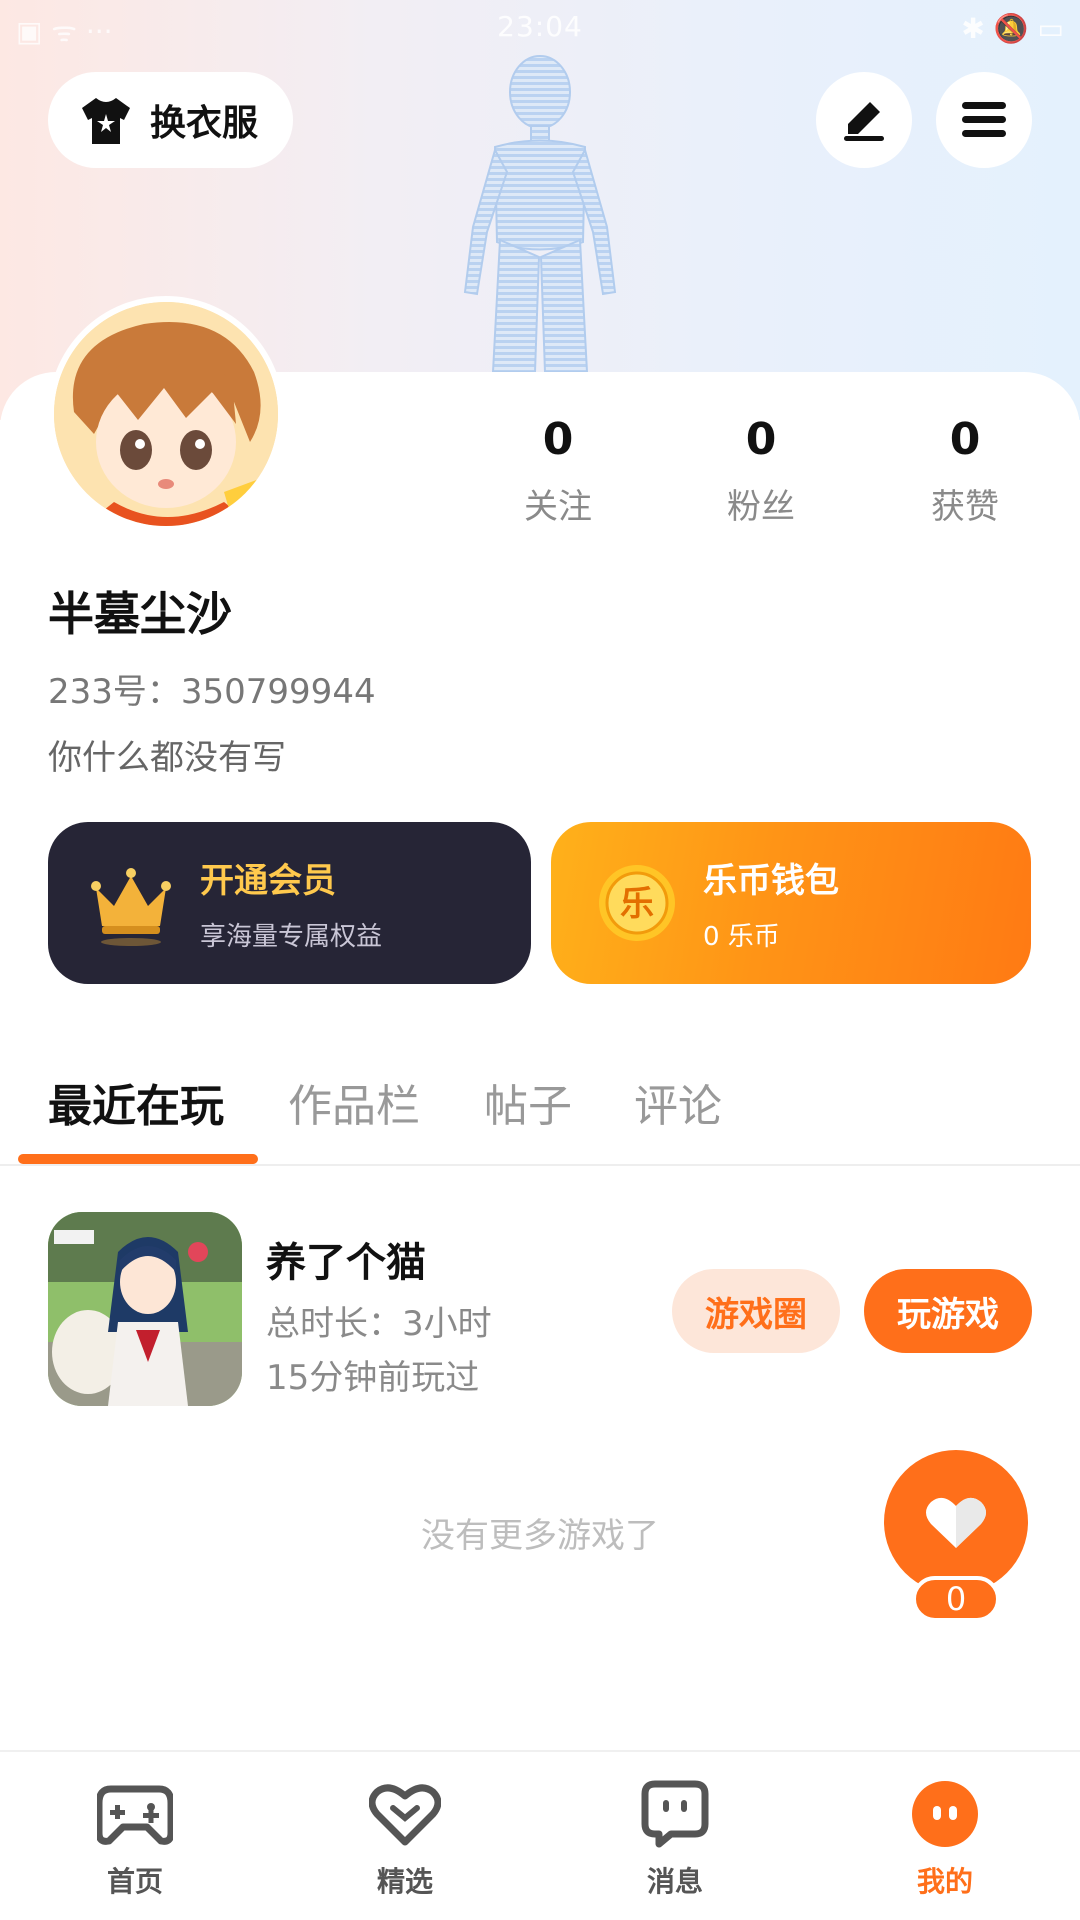 This screenshot has height=1920, width=1080. I want to click on game-title: 养了个猫, so click(346, 1263).